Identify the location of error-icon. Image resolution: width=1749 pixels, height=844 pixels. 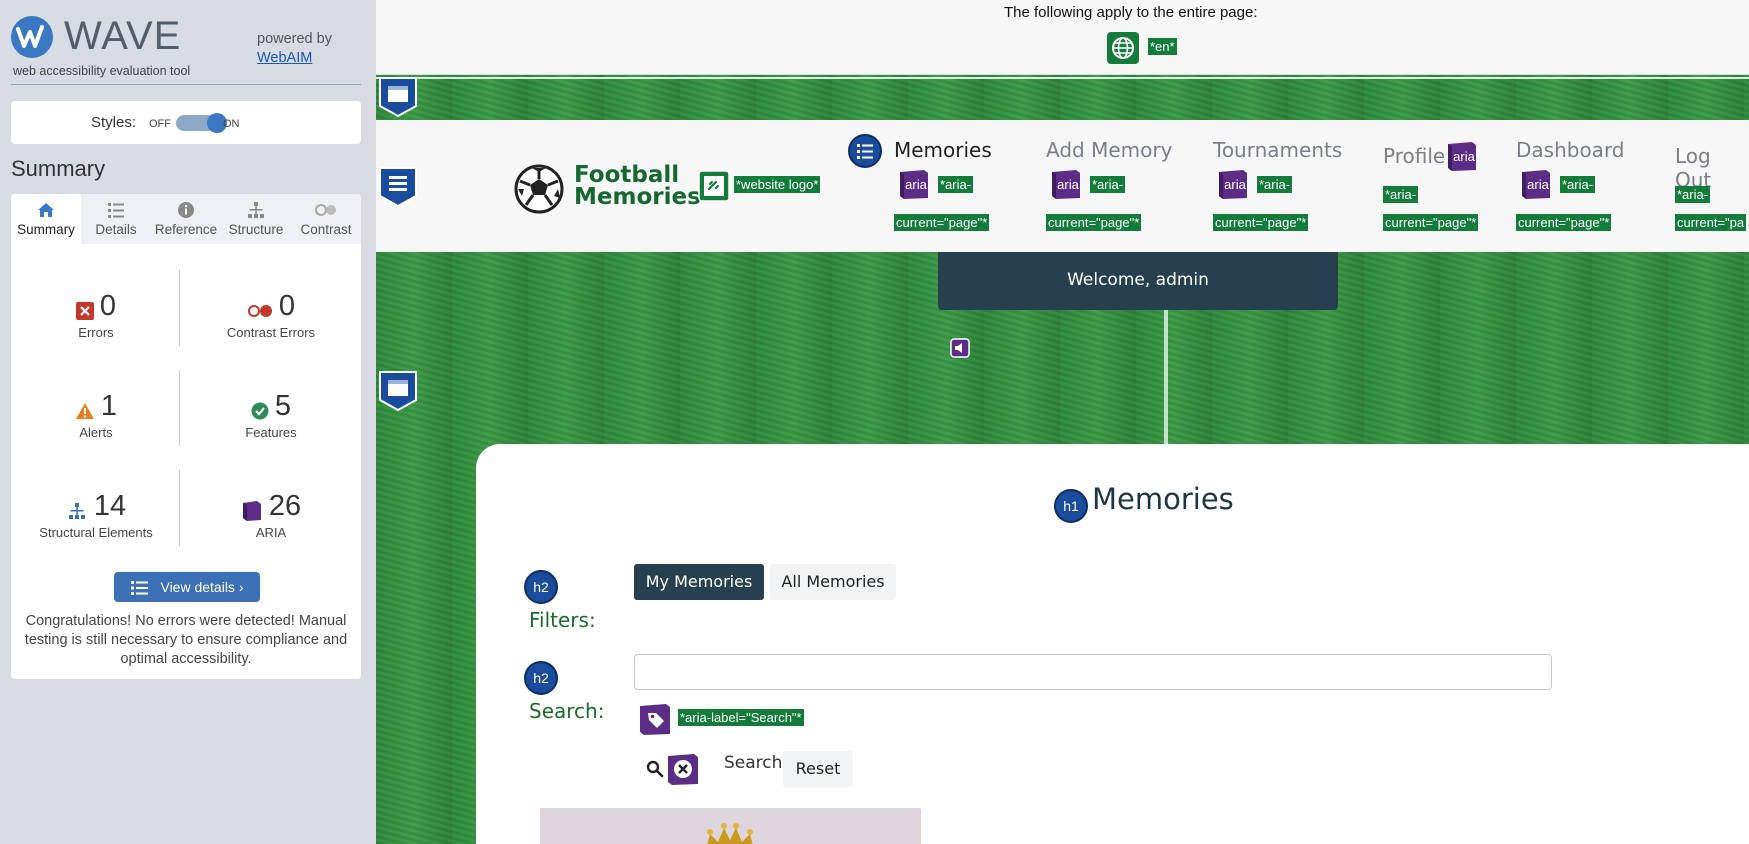
(84, 310).